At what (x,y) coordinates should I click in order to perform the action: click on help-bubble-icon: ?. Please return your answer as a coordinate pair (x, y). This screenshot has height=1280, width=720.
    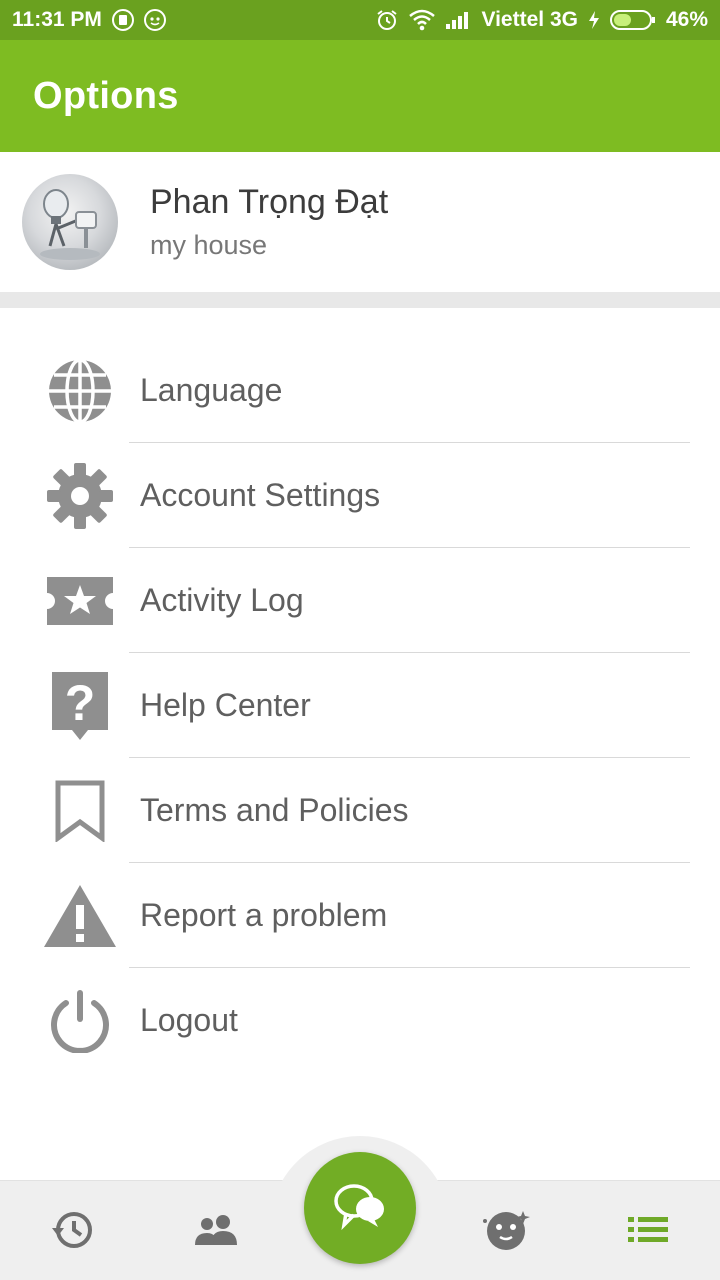
    Looking at the image, I should click on (80, 706).